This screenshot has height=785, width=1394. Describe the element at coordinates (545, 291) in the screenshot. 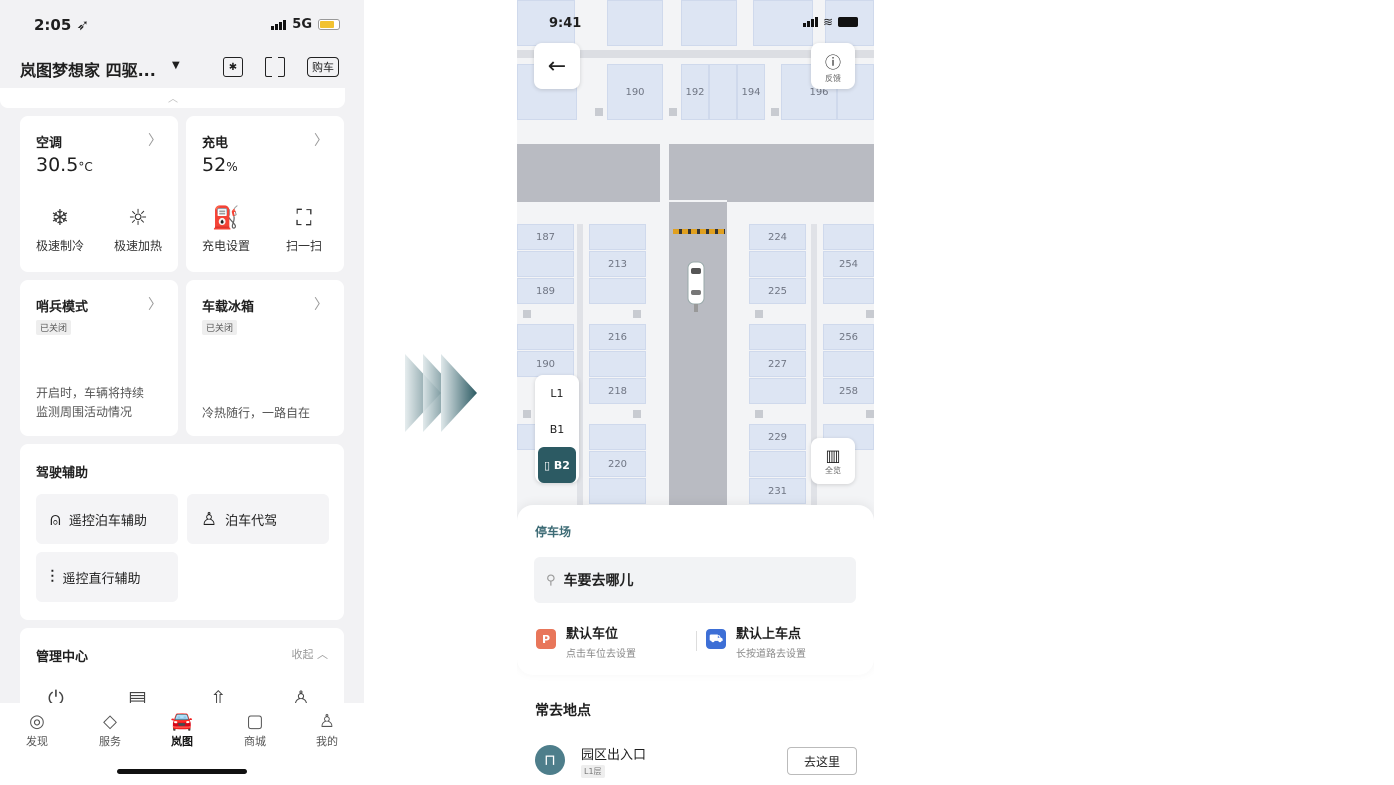

I see `parking-slot: 189` at that location.